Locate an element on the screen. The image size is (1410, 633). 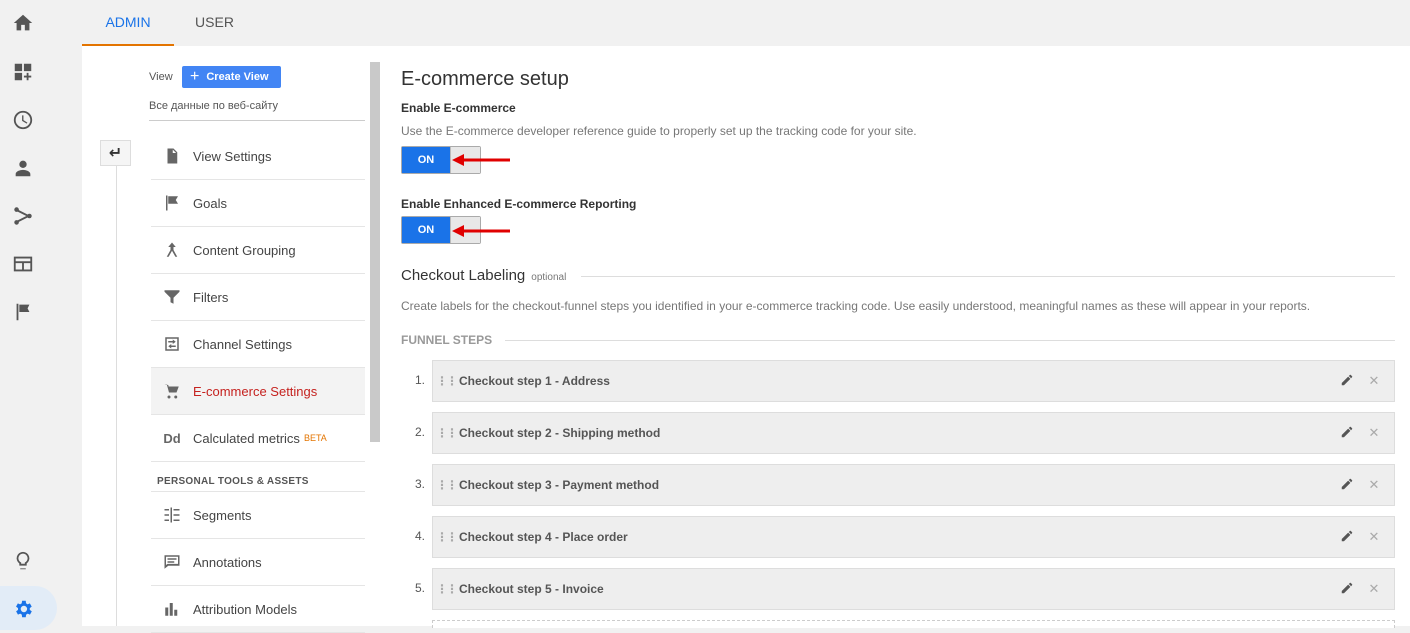
nav-item-channel-settings: Channel Settings is located at coordinates (258, 344).